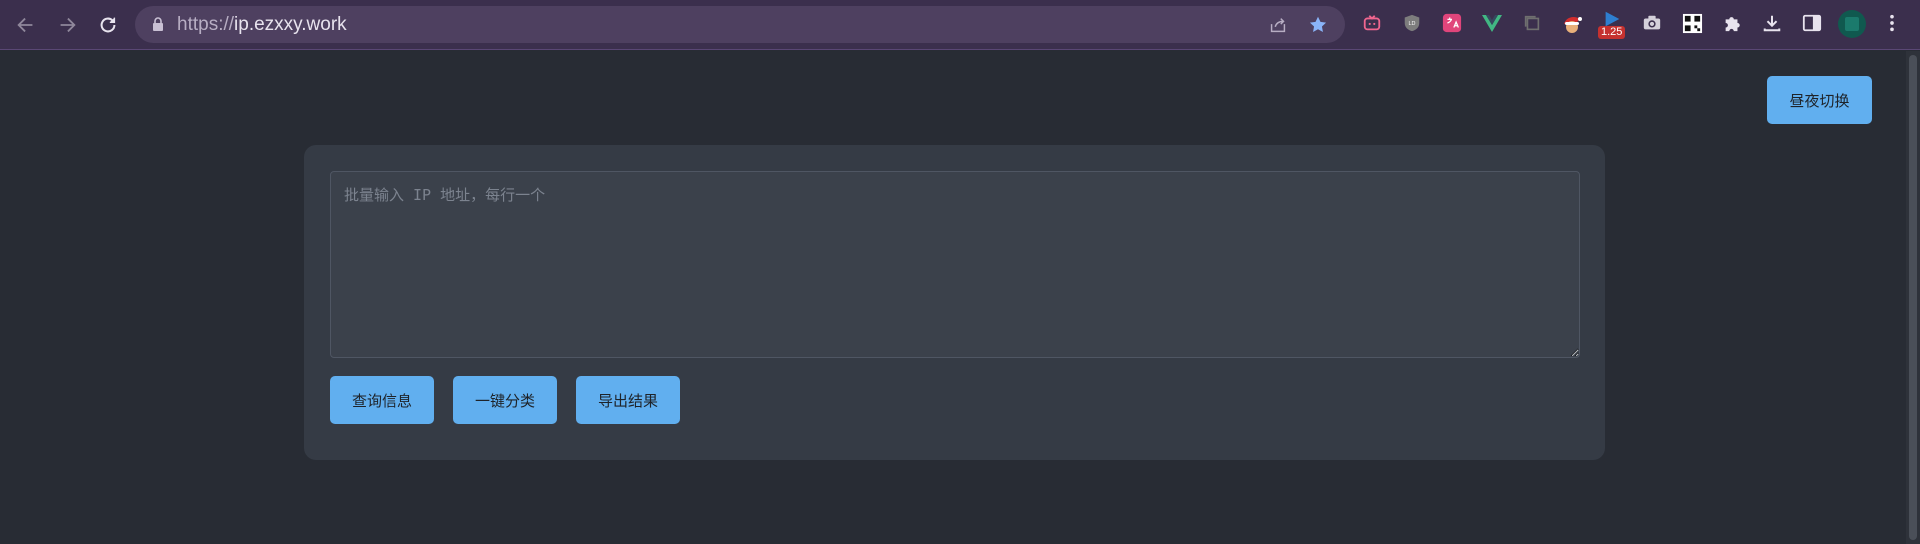 This screenshot has height=544, width=1920. I want to click on scrollbar-thumb, so click(1913, 297).